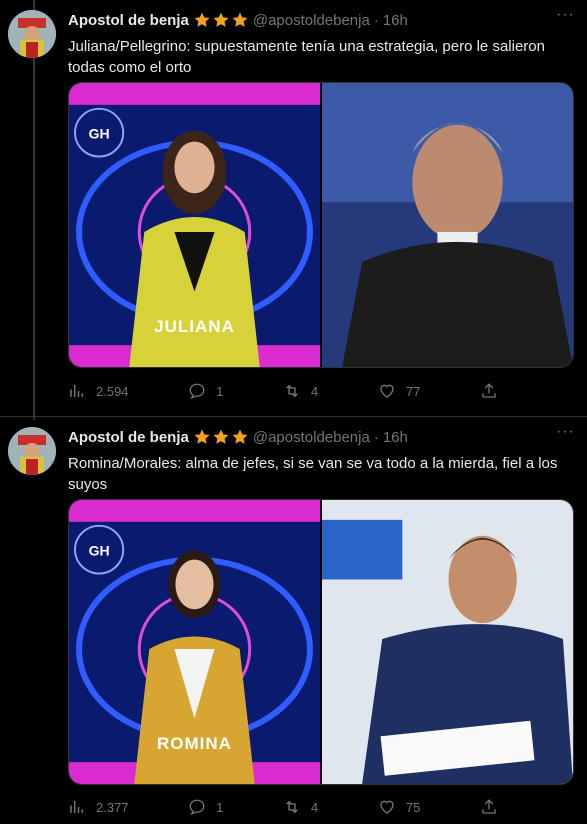  Describe the element at coordinates (413, 807) in the screenshot. I see `like-count: 75` at that location.